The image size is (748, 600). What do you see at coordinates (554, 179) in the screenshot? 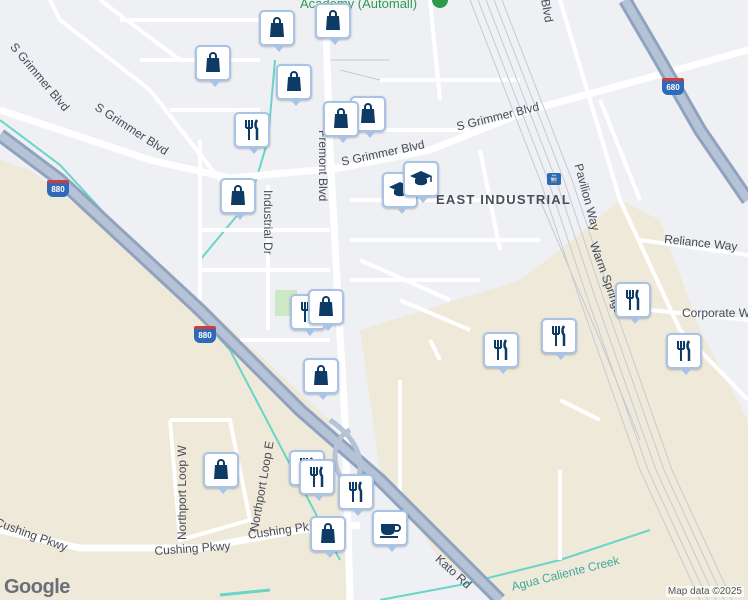
I see `train-station-icon: 🚆` at bounding box center [554, 179].